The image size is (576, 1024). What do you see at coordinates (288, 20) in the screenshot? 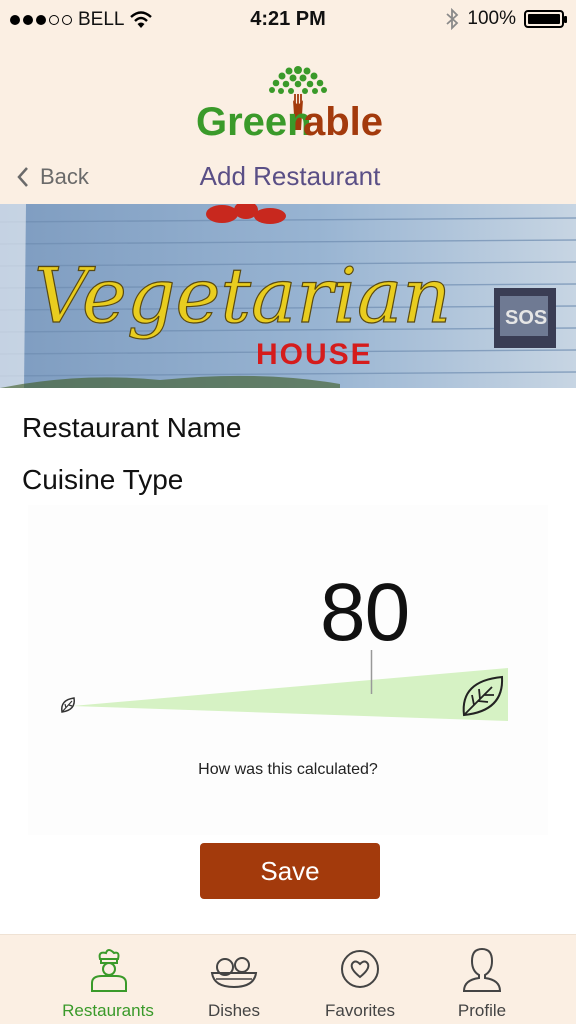
I see `status-bar: BELL 4:21 PM 100%` at bounding box center [288, 20].